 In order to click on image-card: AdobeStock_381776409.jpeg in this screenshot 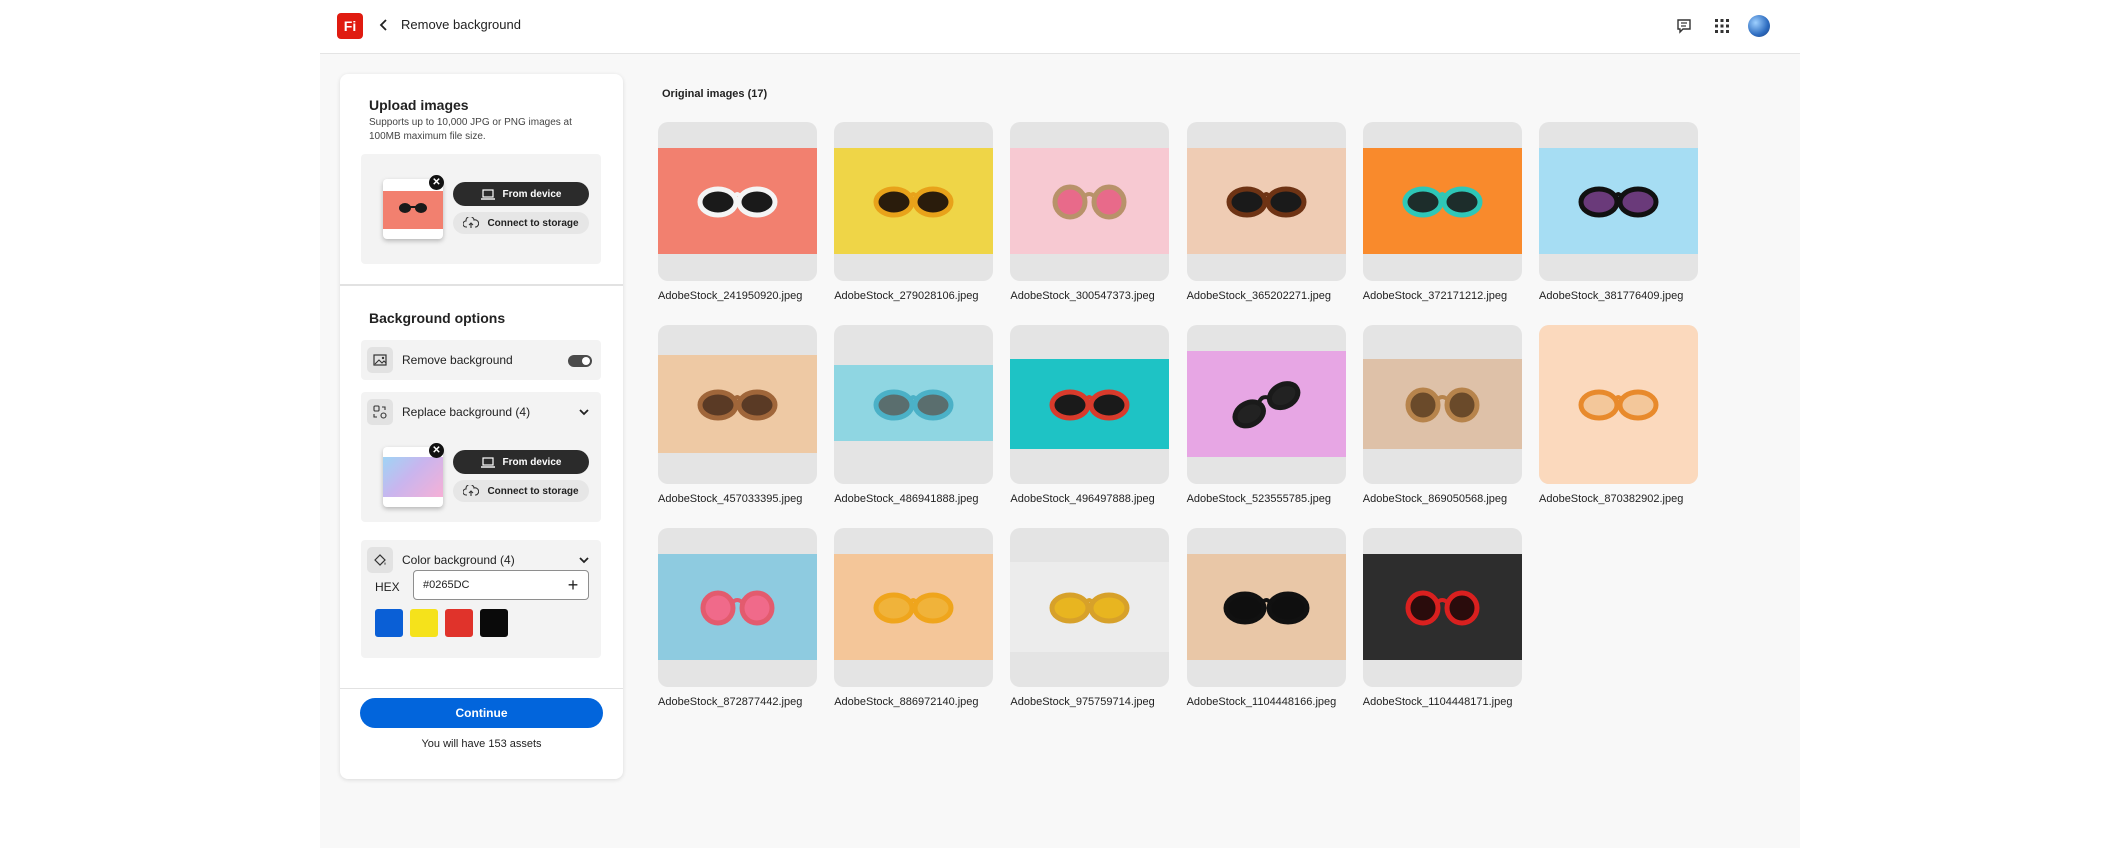, I will do `click(1618, 212)`.